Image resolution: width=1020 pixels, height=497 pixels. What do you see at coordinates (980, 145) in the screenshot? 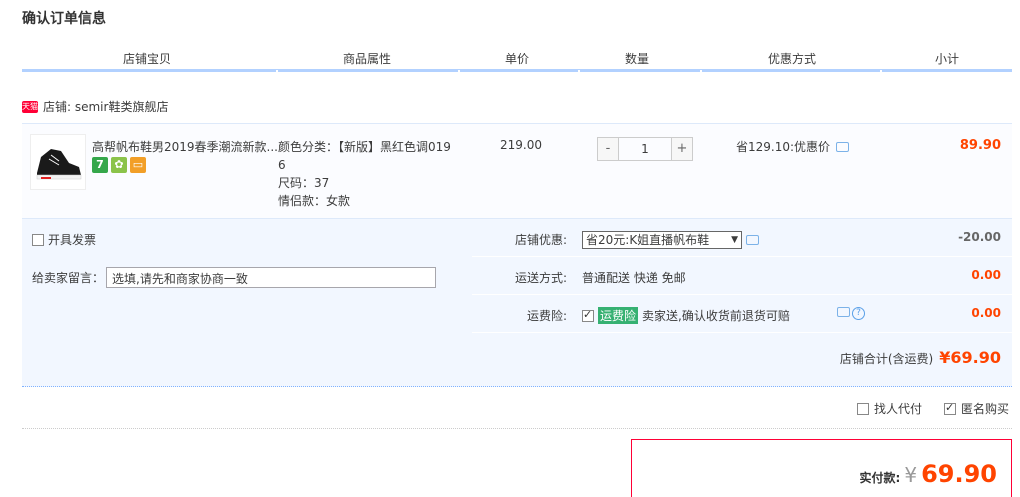
I see `item-subtotal: 89.90` at bounding box center [980, 145].